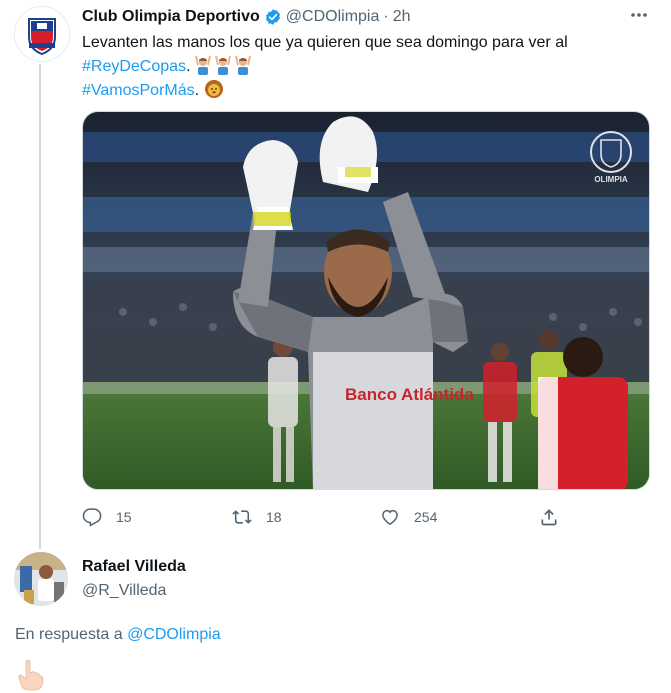 The width and height of the screenshot is (671, 693). I want to click on user-photo-icon, so click(41, 579).